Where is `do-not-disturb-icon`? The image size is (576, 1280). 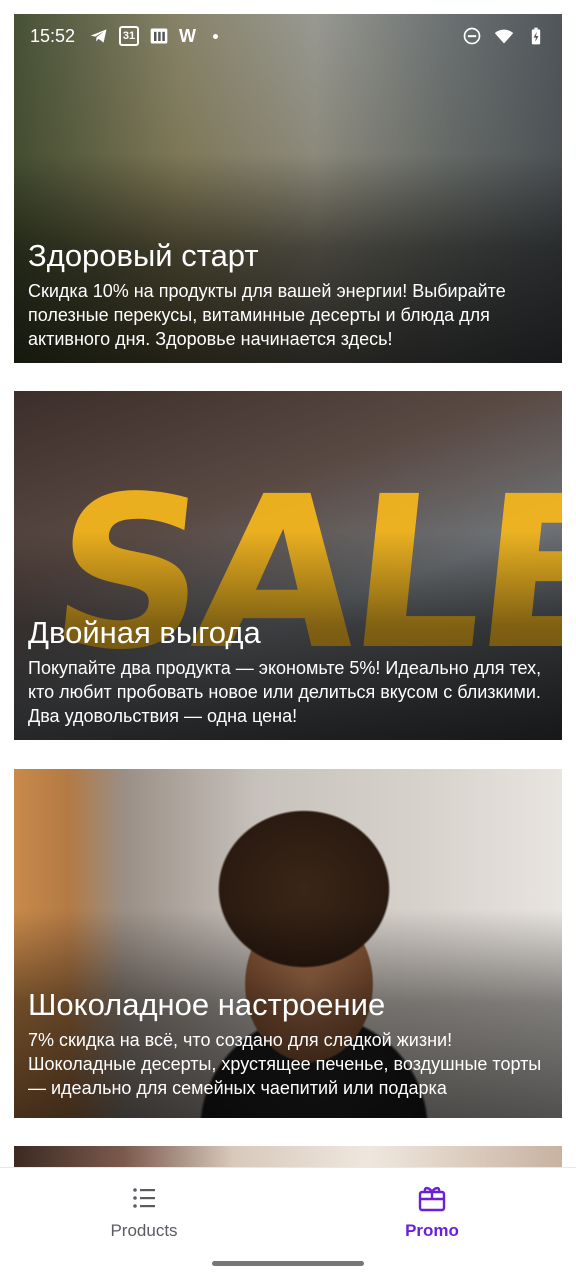
do-not-disturb-icon is located at coordinates (472, 36).